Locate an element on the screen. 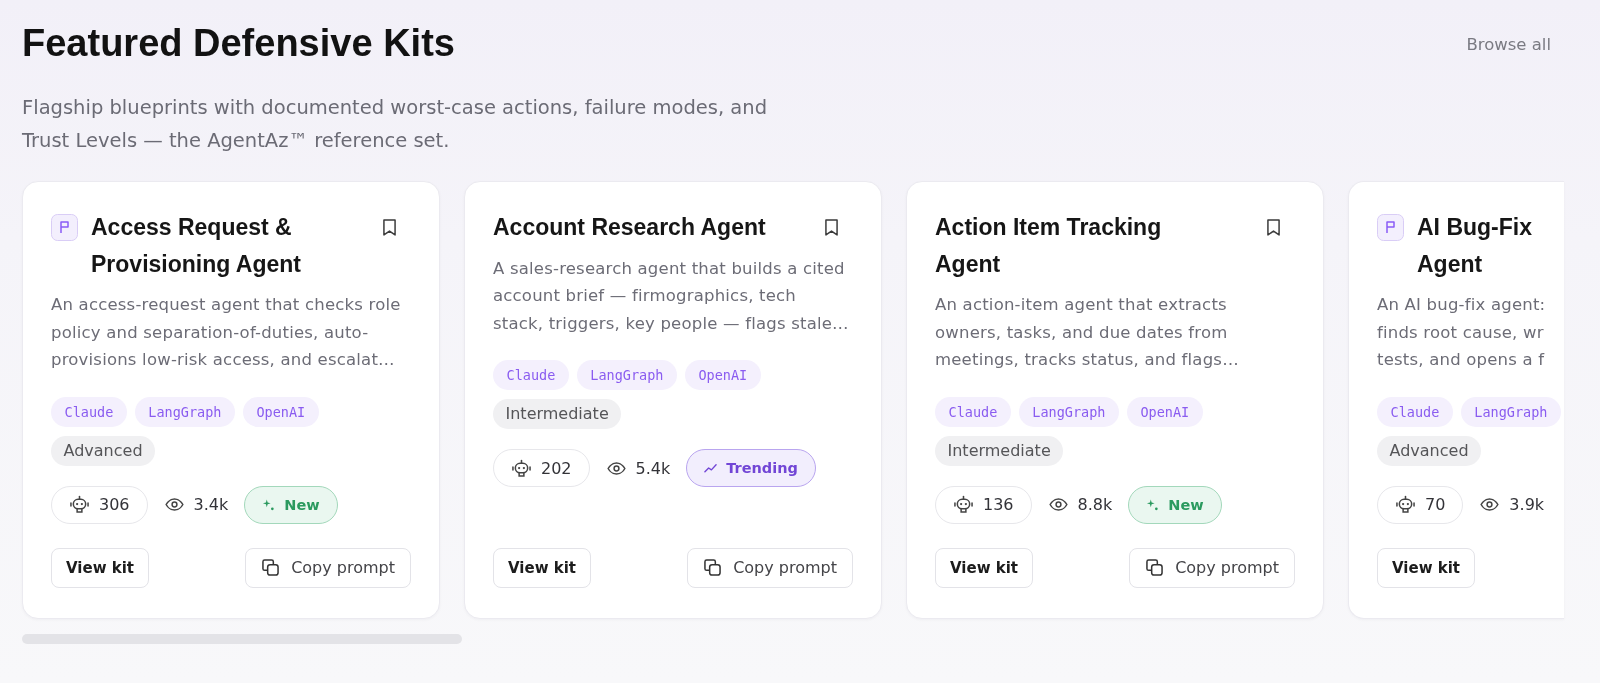 The height and width of the screenshot is (683, 1600). kit-title: Account Research Agent is located at coordinates (629, 227).